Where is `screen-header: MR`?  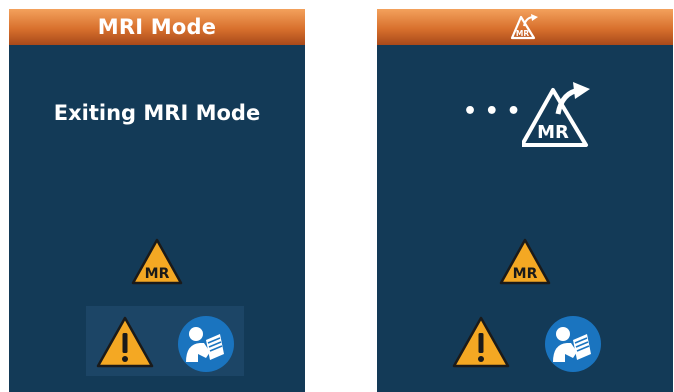 screen-header: MR is located at coordinates (525, 27).